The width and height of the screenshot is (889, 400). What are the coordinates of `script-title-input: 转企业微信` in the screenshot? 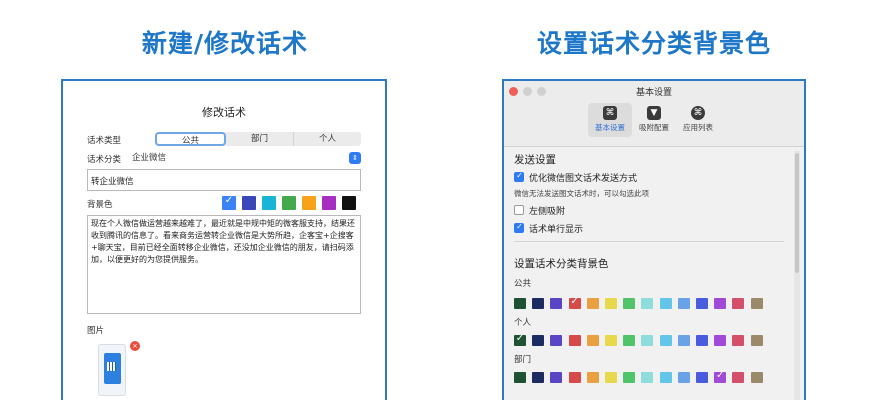 It's located at (224, 180).